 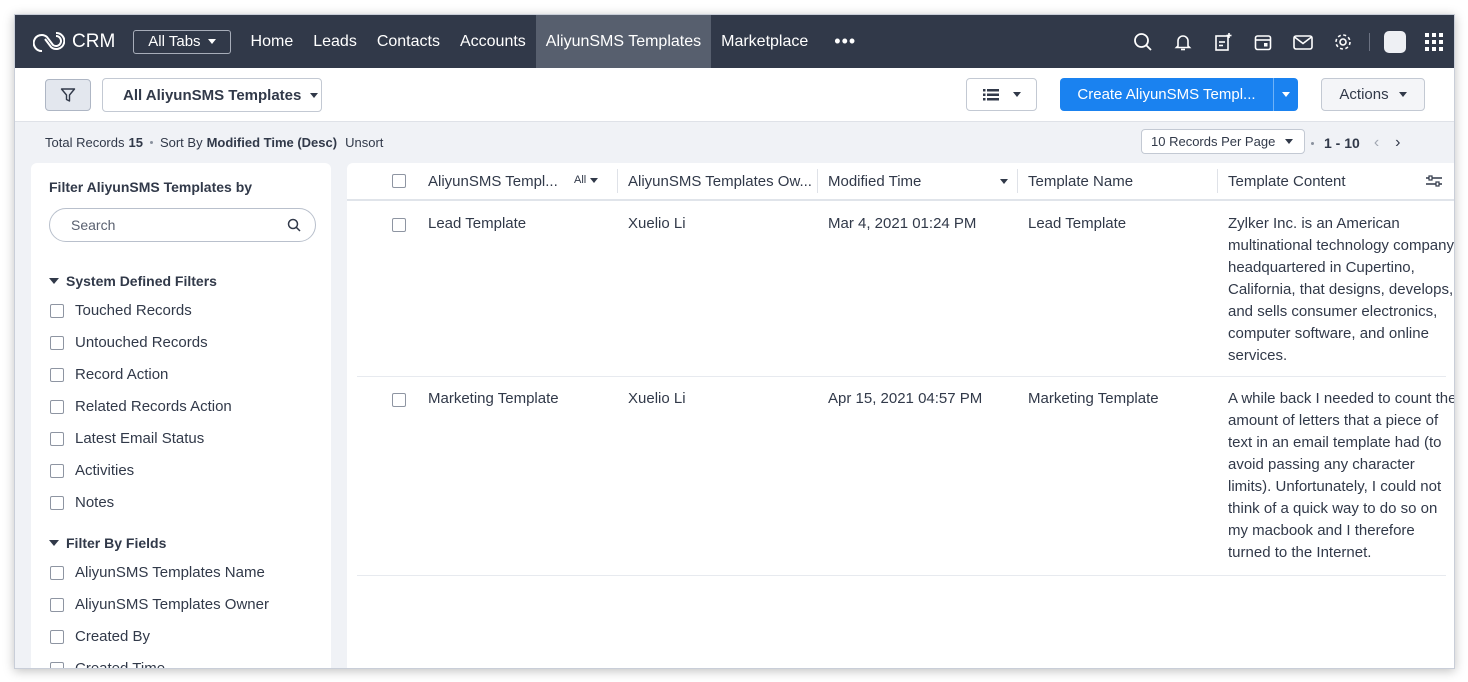 What do you see at coordinates (1223, 41) in the screenshot?
I see `add-note-icon` at bounding box center [1223, 41].